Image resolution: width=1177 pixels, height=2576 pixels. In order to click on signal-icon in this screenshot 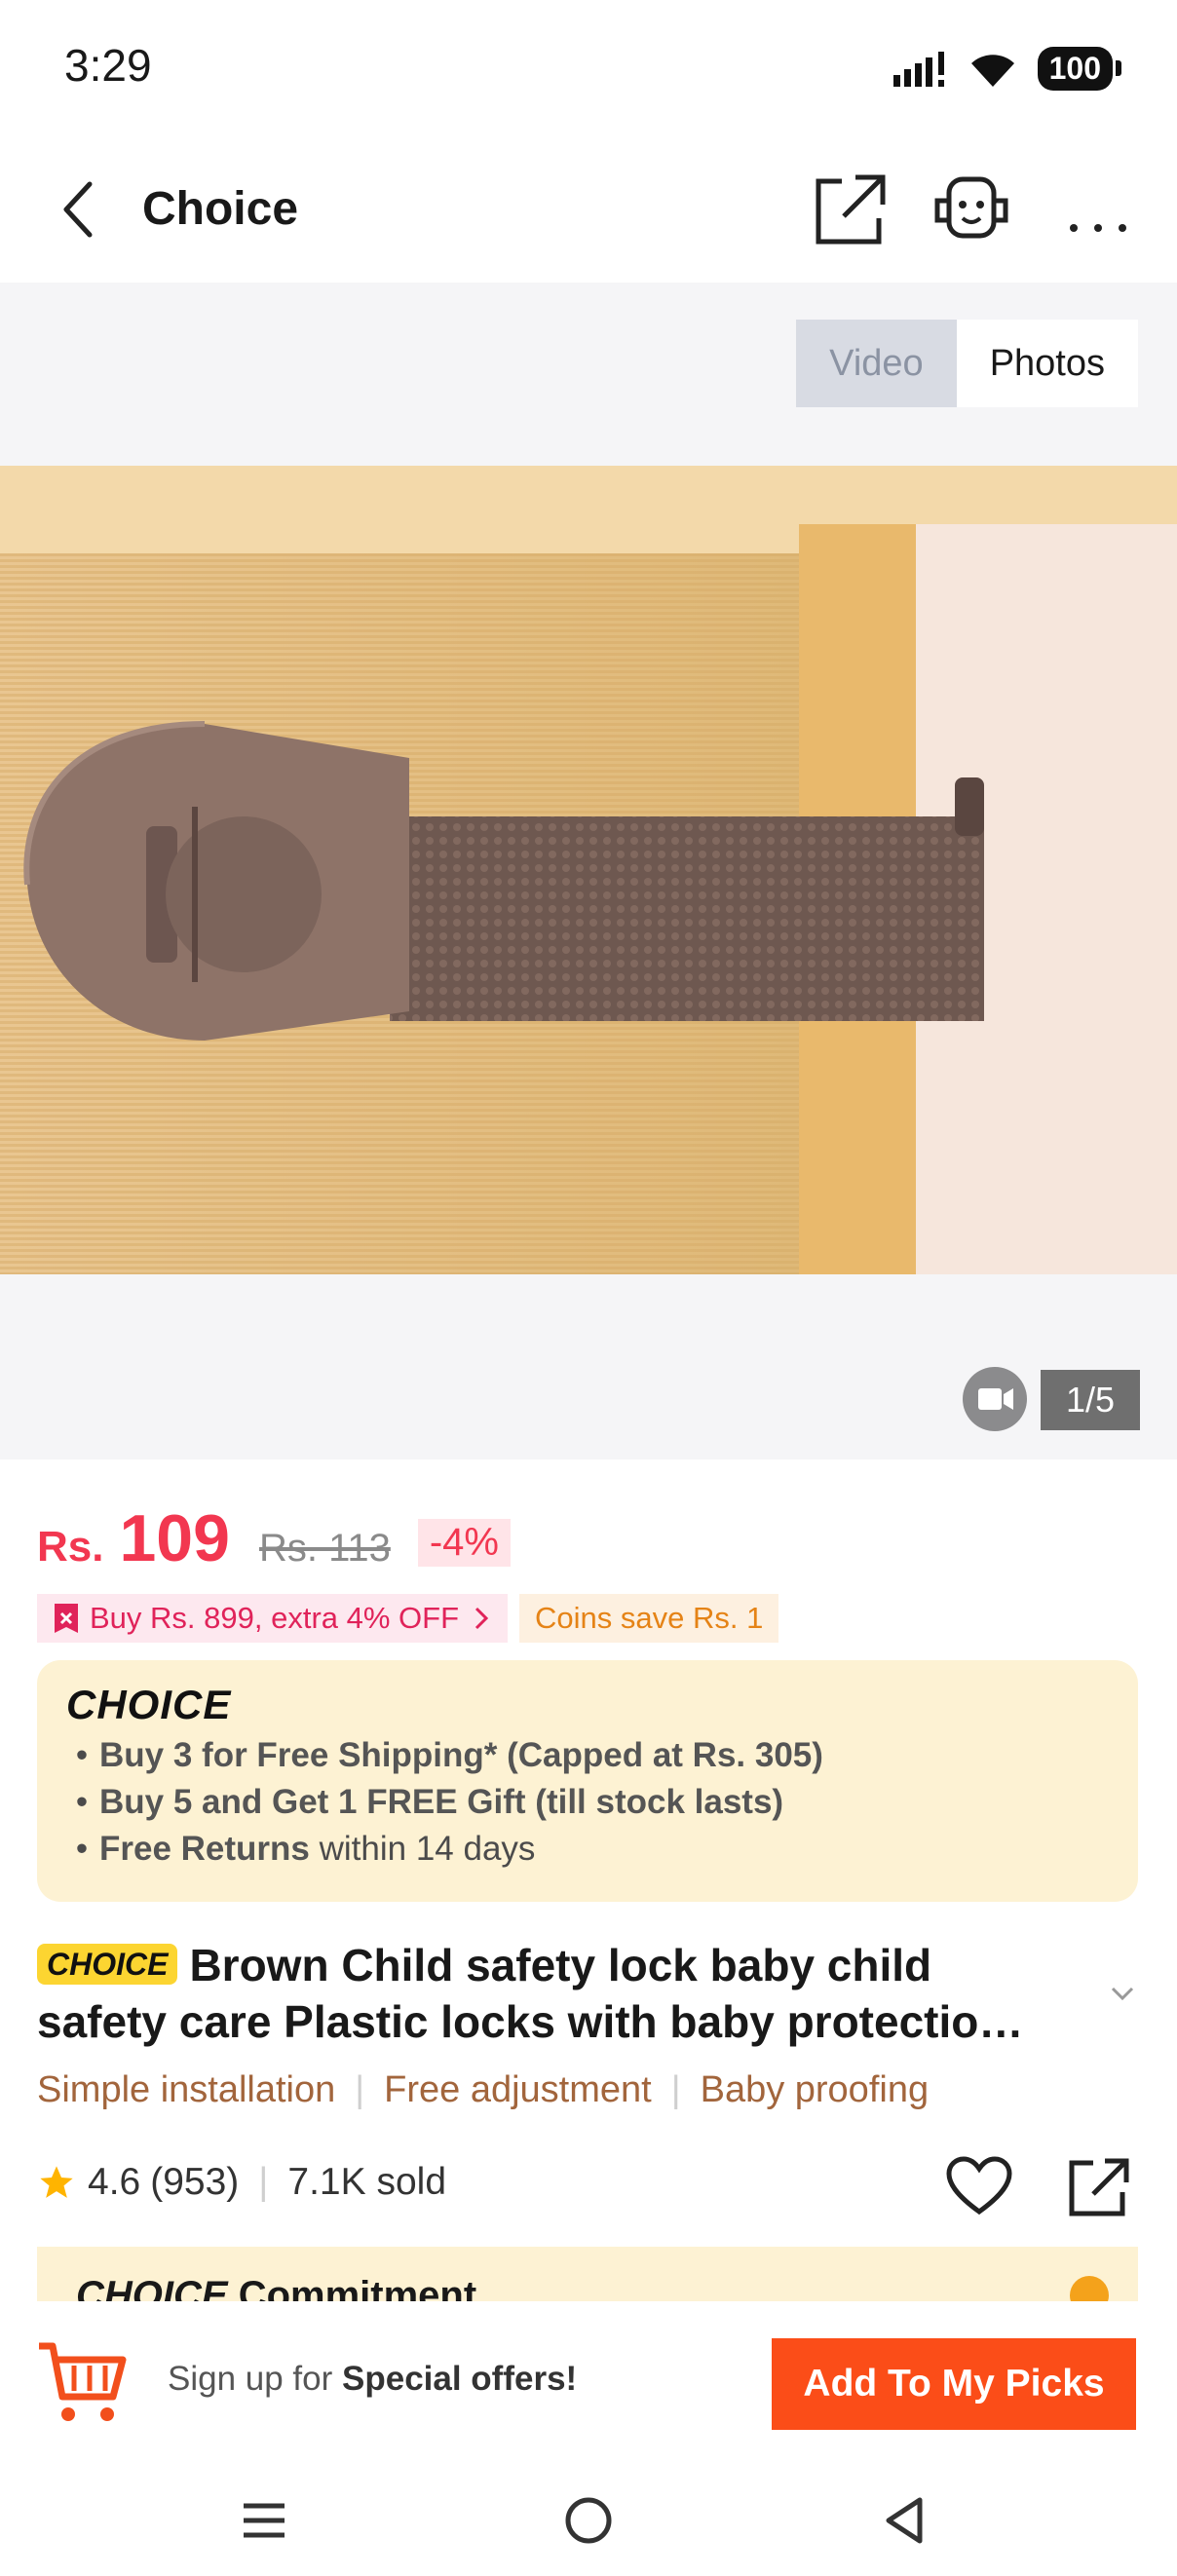, I will do `click(918, 69)`.